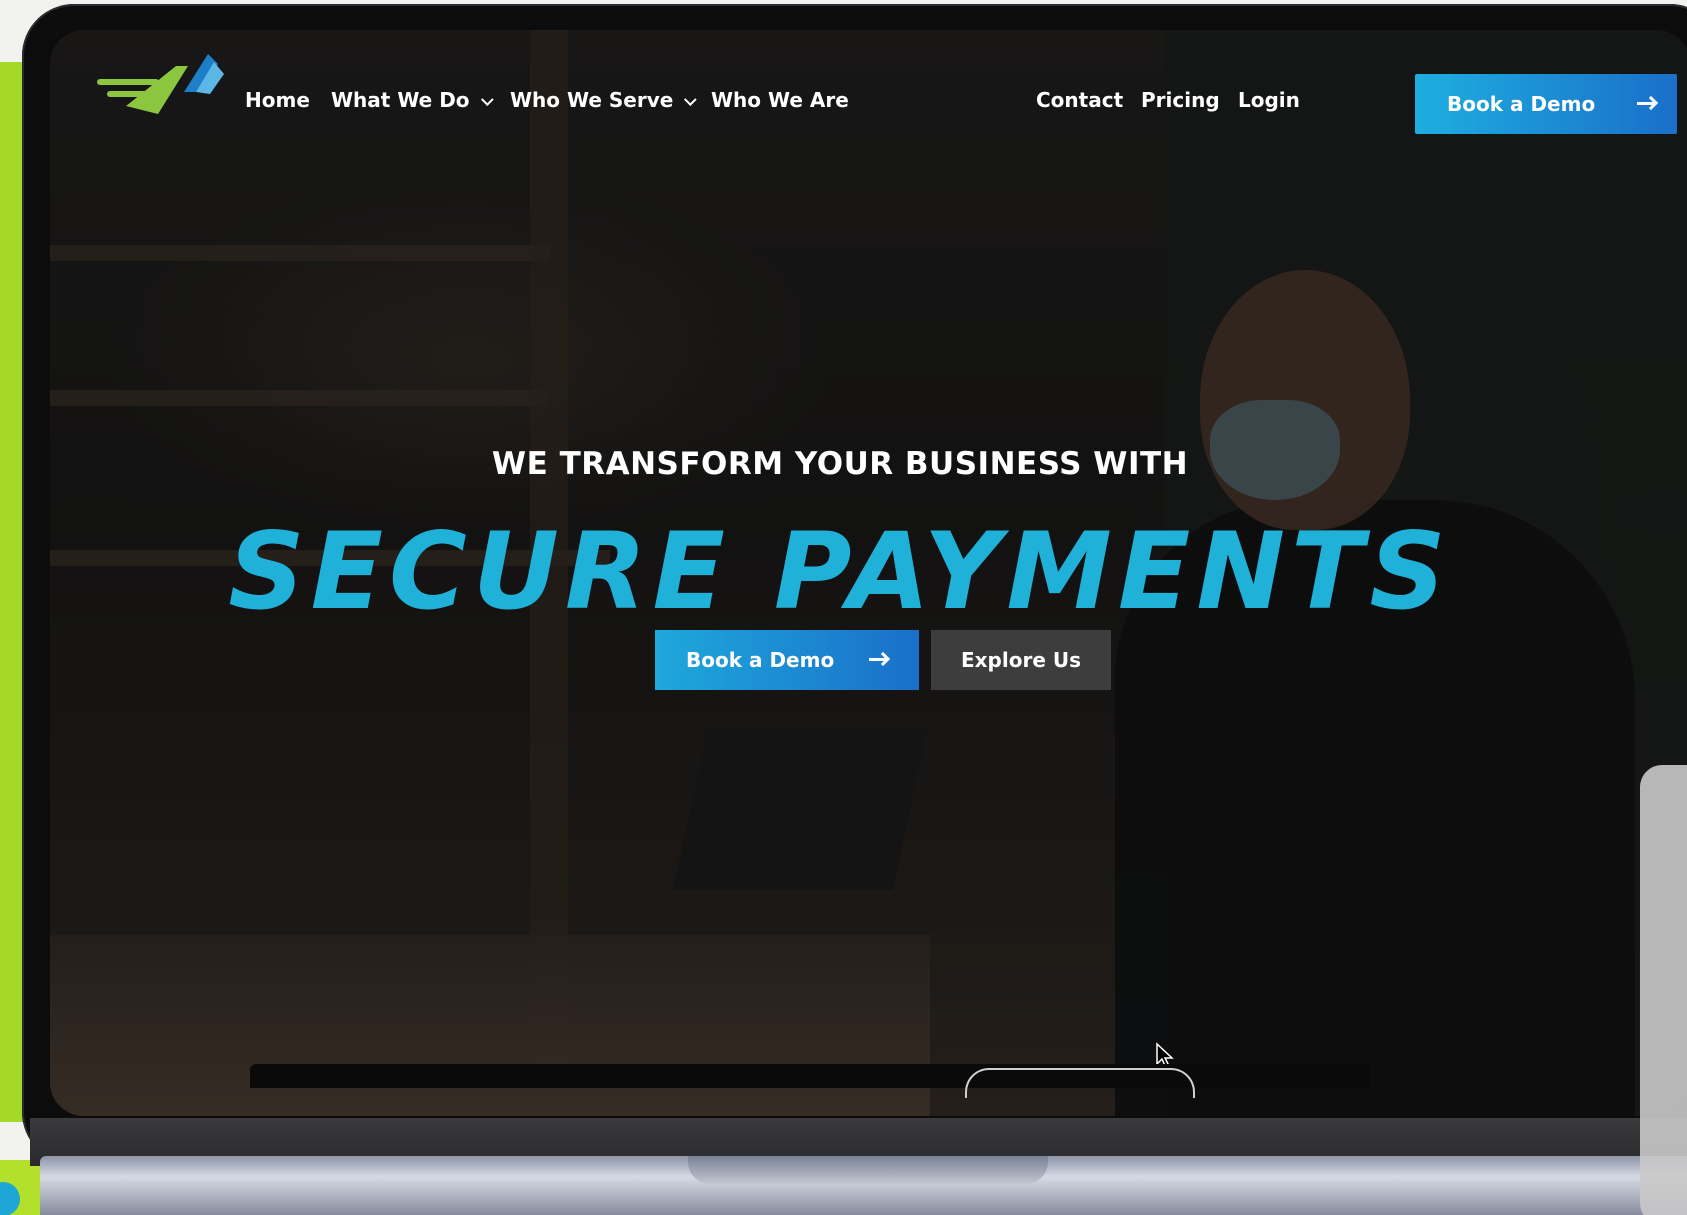 This screenshot has height=1215, width=1687. What do you see at coordinates (592, 100) in the screenshot?
I see `nav-who-we-serve-label: Who We Serve` at bounding box center [592, 100].